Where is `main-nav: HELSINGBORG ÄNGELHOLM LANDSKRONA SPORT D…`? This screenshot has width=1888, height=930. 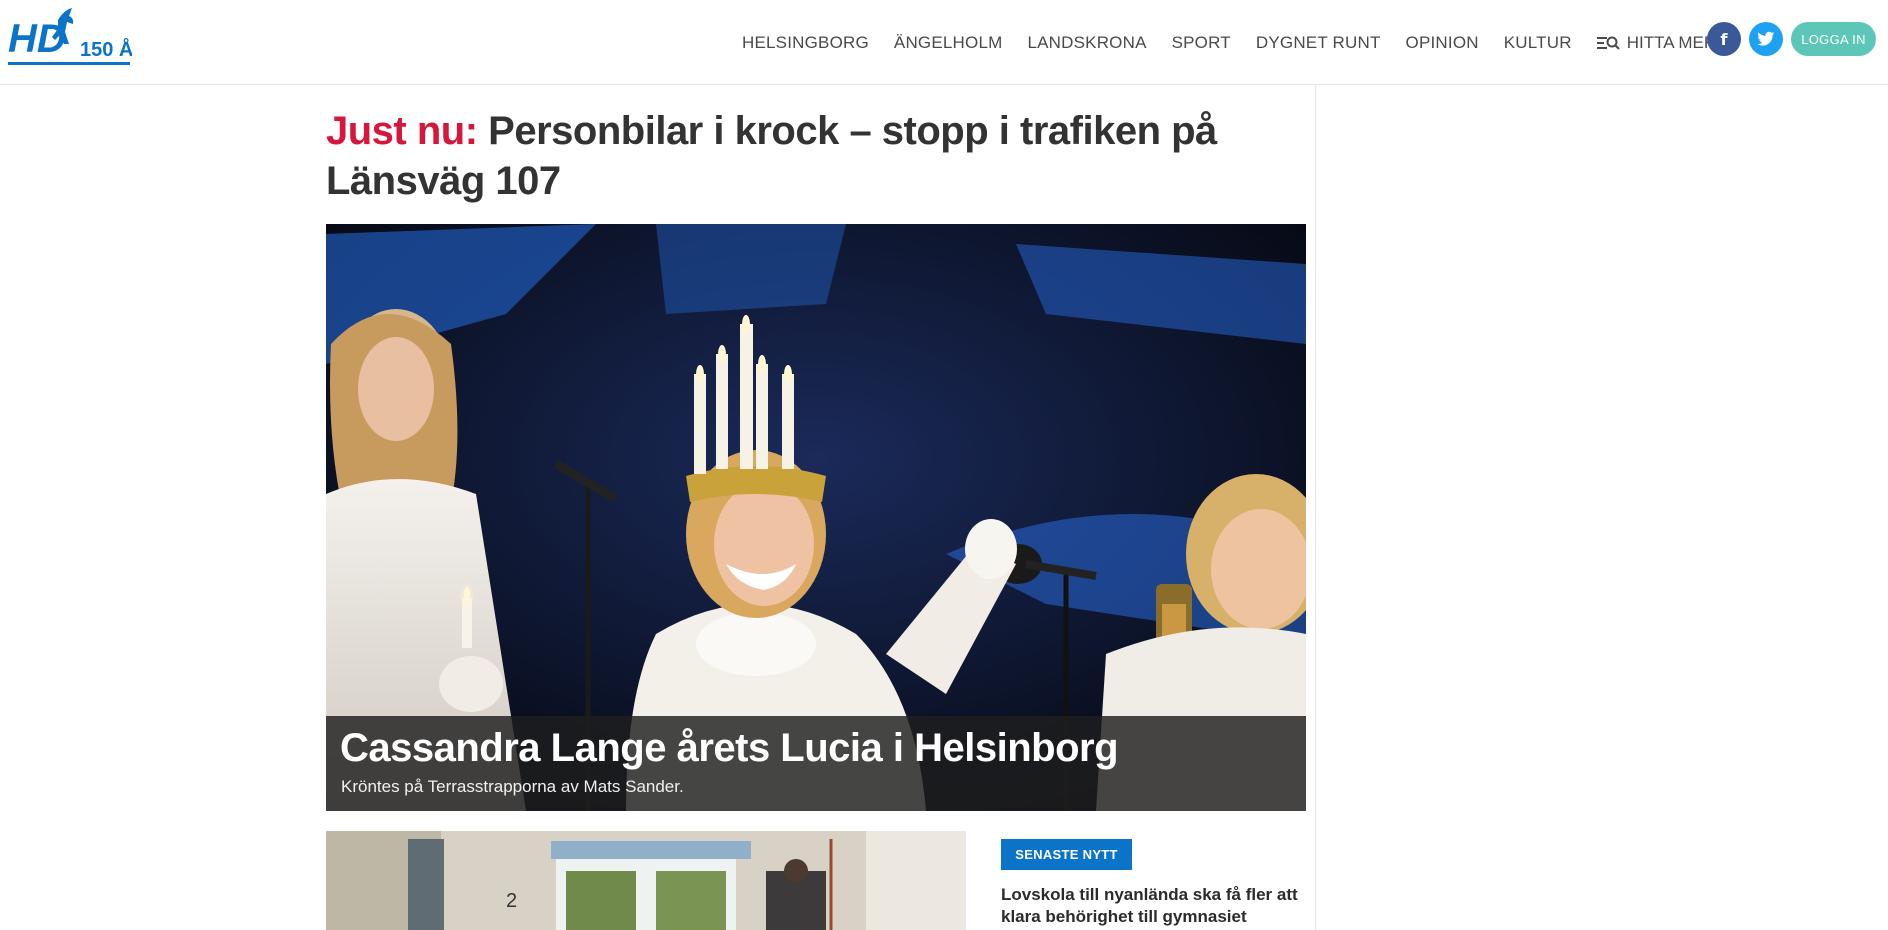
main-nav: HELSINGBORG ÄNGELHOLM LANDSKRONA SPORT D… is located at coordinates (1229, 42).